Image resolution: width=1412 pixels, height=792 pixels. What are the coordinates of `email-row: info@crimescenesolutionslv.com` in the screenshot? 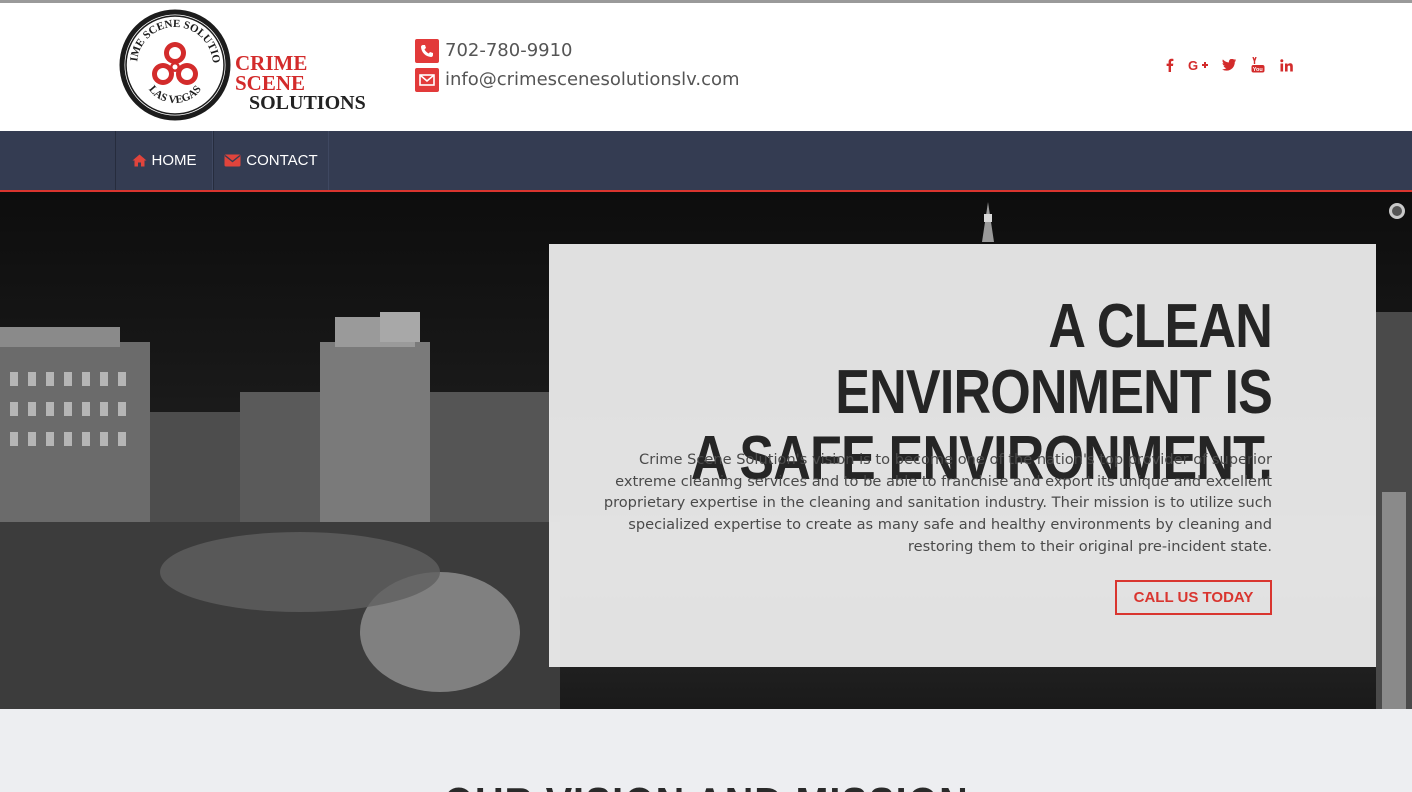 It's located at (577, 79).